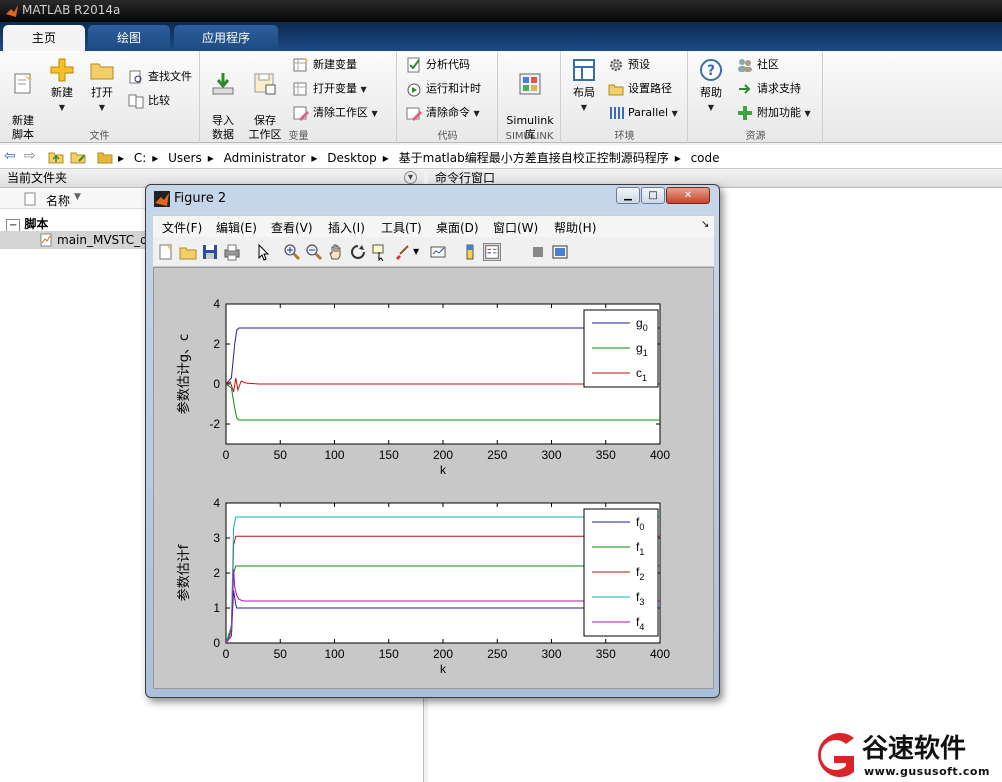 This screenshot has height=782, width=1002. I want to click on breadcrumb-item: code, so click(705, 158).